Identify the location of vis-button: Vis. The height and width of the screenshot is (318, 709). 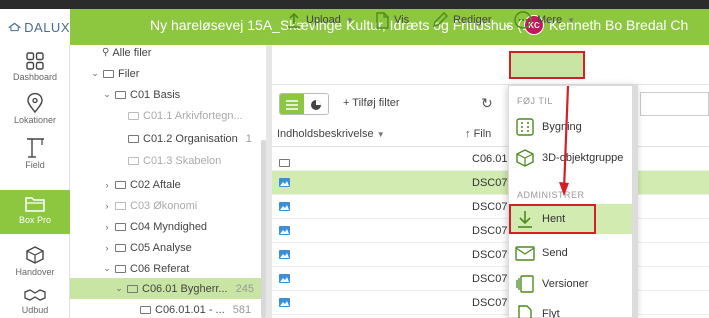
(392, 20).